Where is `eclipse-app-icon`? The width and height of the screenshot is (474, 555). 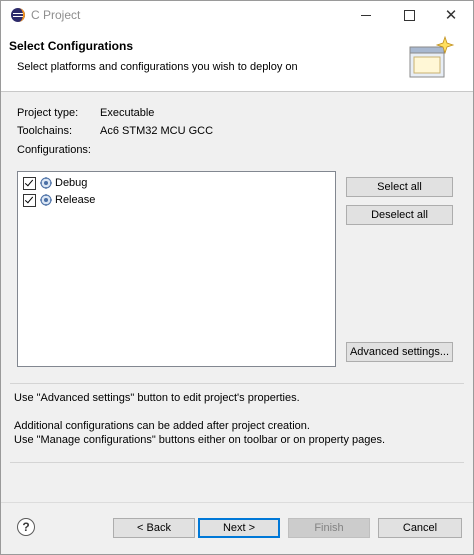
eclipse-app-icon is located at coordinates (18, 15).